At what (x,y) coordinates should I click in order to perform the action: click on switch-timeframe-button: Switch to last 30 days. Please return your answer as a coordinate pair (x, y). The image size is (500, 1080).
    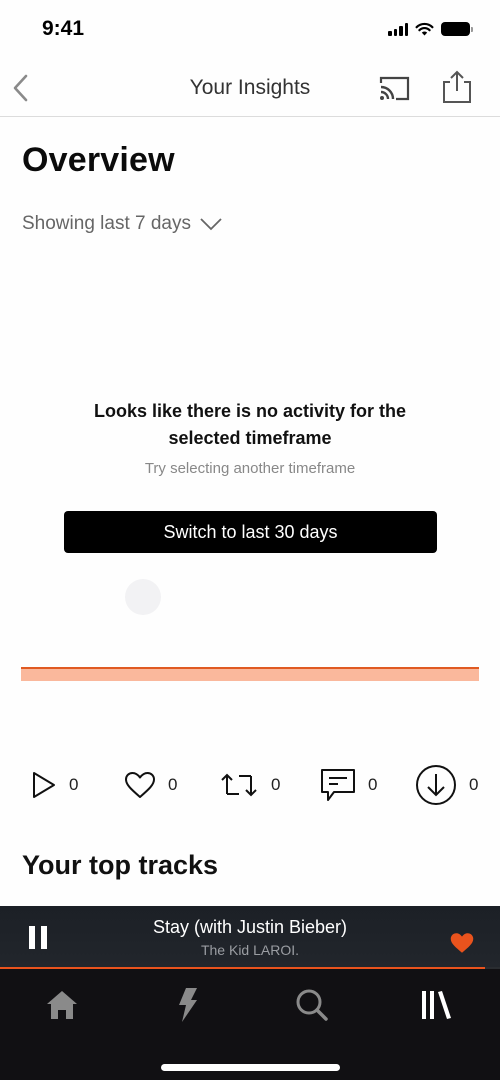
    Looking at the image, I should click on (250, 532).